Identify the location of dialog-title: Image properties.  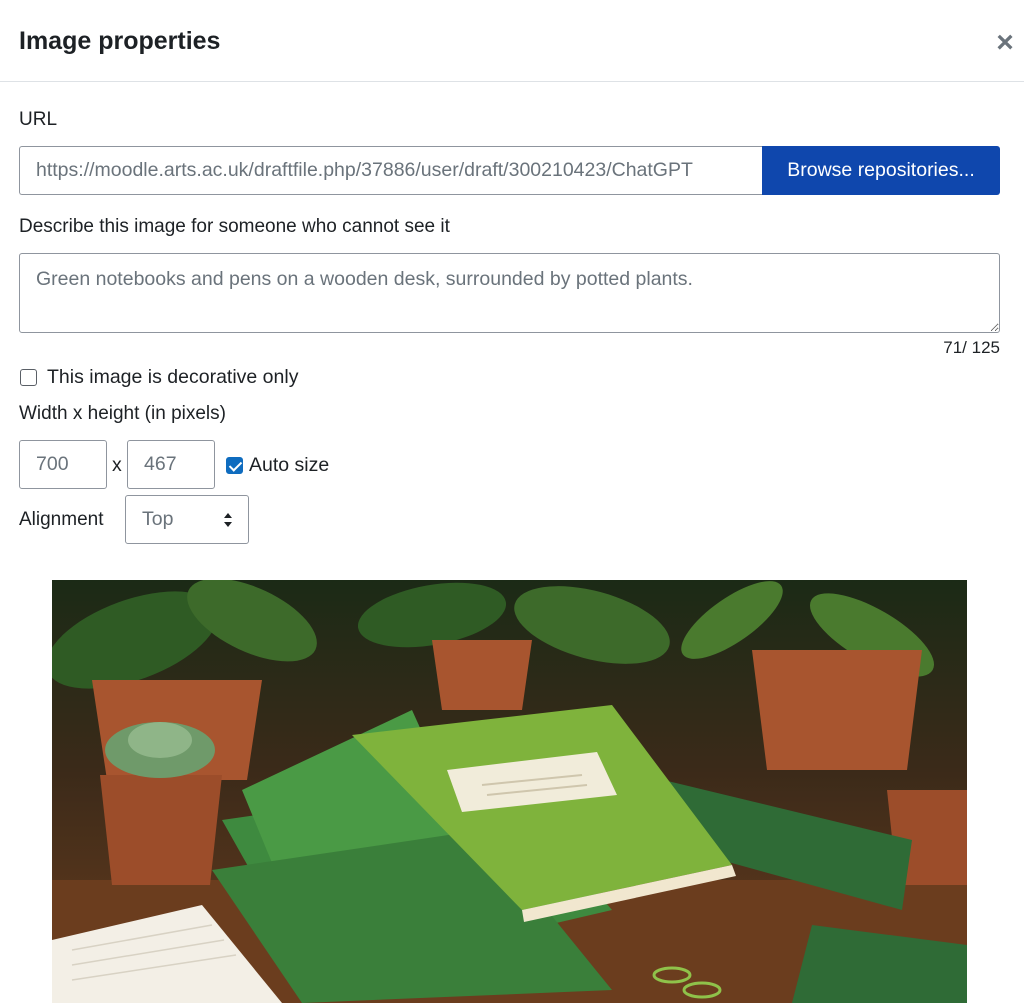
(120, 41).